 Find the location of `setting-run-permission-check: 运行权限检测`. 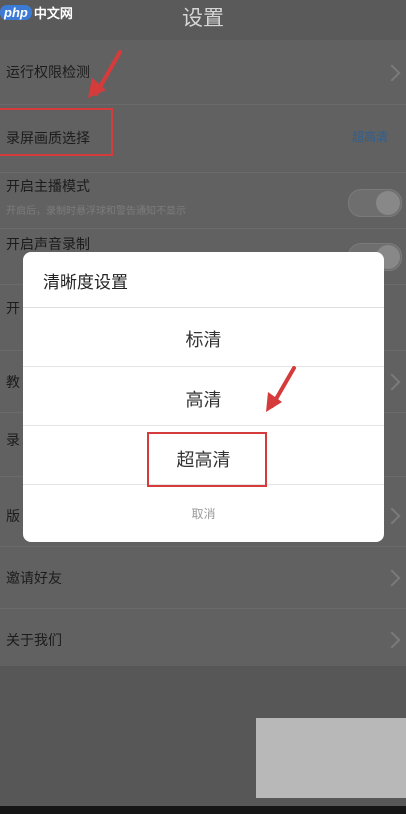

setting-run-permission-check: 运行权限检测 is located at coordinates (203, 72).